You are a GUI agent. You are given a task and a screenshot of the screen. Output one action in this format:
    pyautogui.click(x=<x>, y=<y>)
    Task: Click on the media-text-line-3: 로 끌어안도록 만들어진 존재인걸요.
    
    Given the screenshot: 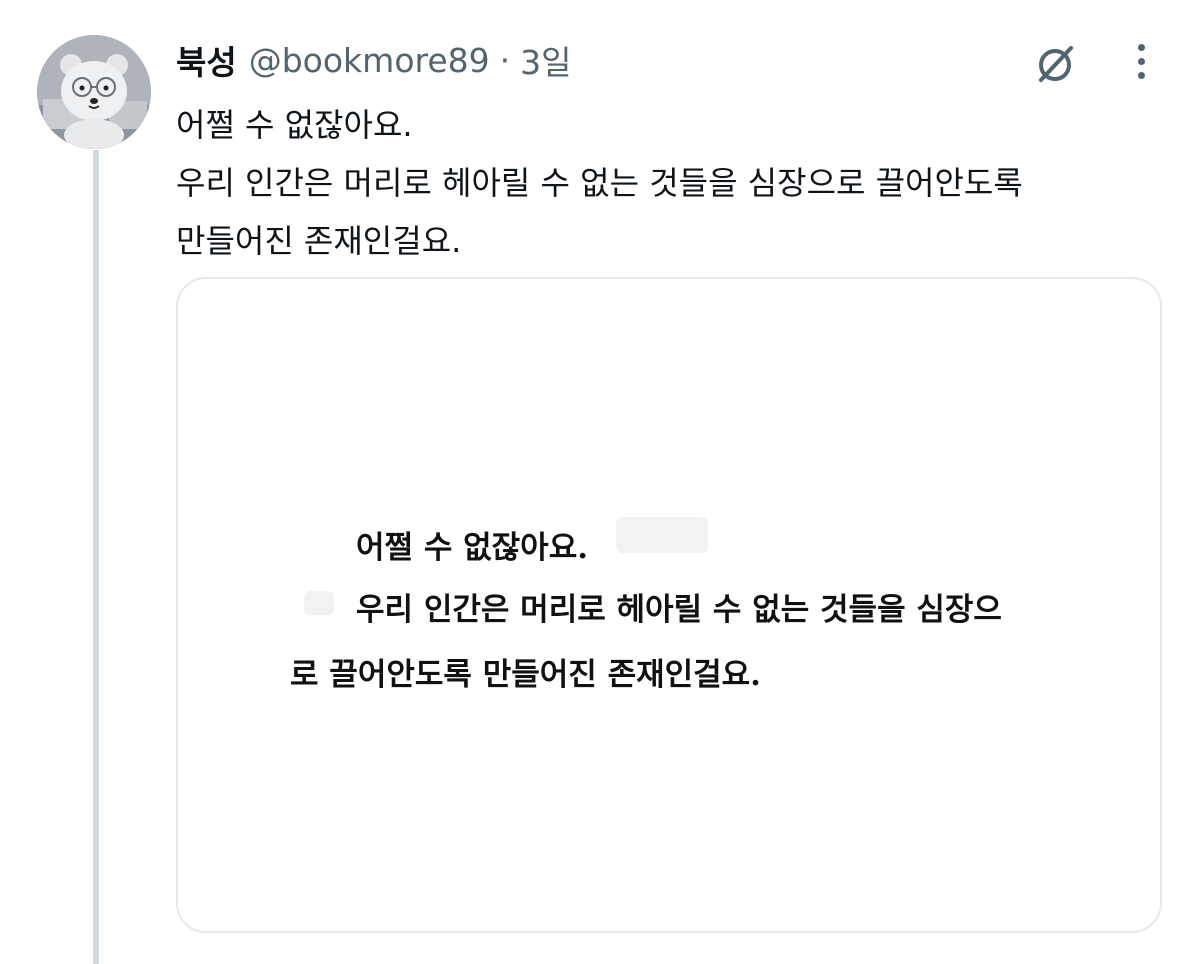 What is the action you would take?
    pyautogui.click(x=525, y=675)
    